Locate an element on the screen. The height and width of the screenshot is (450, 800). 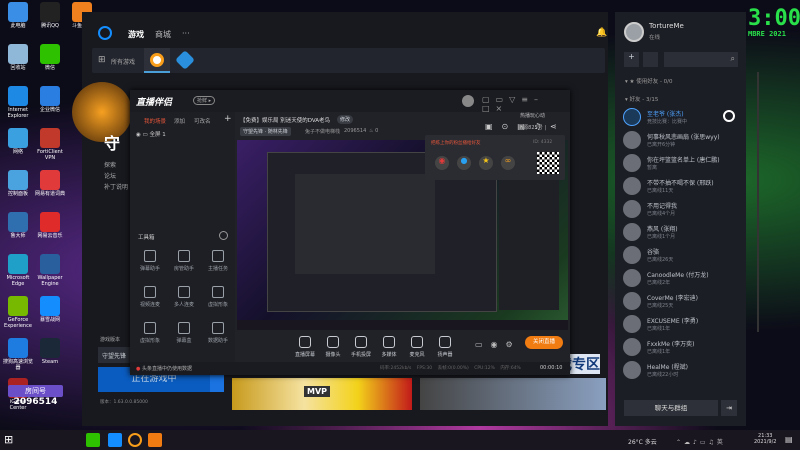
weibo-icon: ◉ is located at coordinates (442, 163).